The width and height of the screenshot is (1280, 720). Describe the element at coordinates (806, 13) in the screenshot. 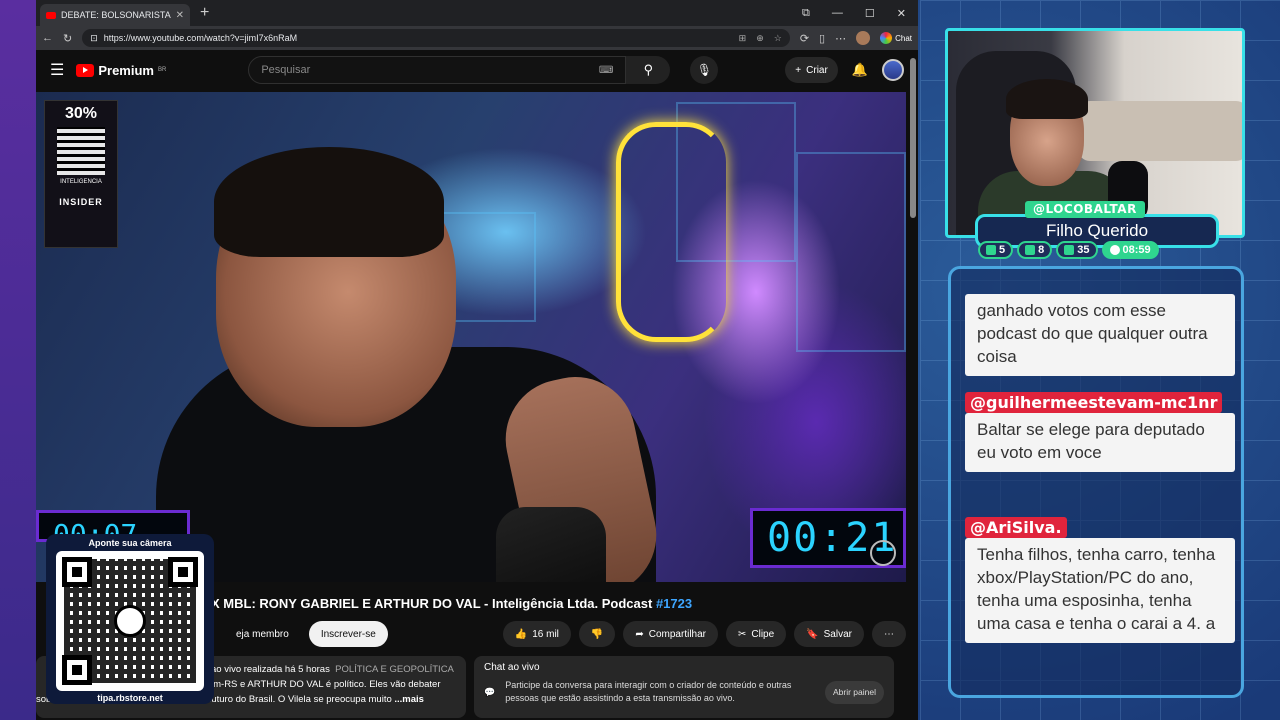

I see `tab-search-icon: ⧉` at that location.